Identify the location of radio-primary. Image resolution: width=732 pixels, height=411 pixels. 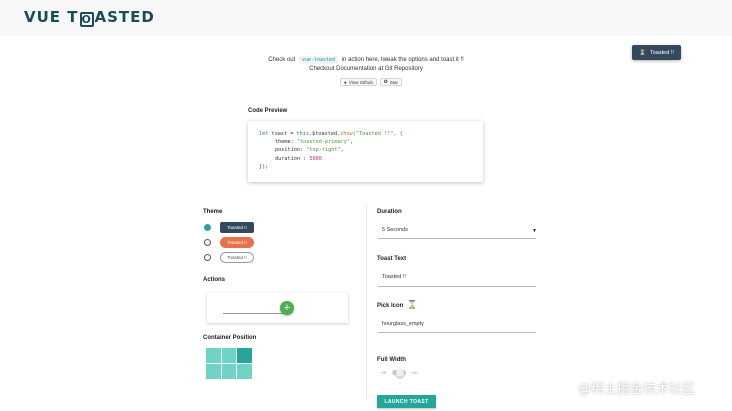
(207, 227).